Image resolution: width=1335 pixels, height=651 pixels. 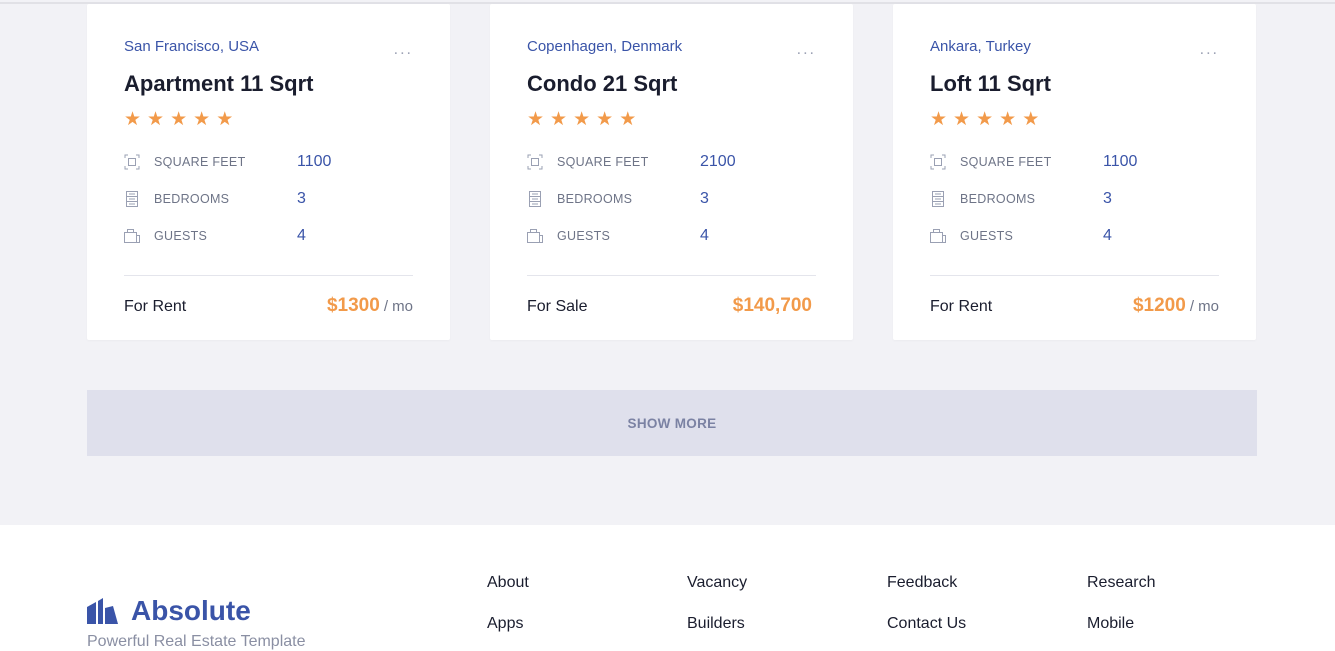 What do you see at coordinates (987, 624) in the screenshot?
I see `footer-link-contact-us: Contact Us` at bounding box center [987, 624].